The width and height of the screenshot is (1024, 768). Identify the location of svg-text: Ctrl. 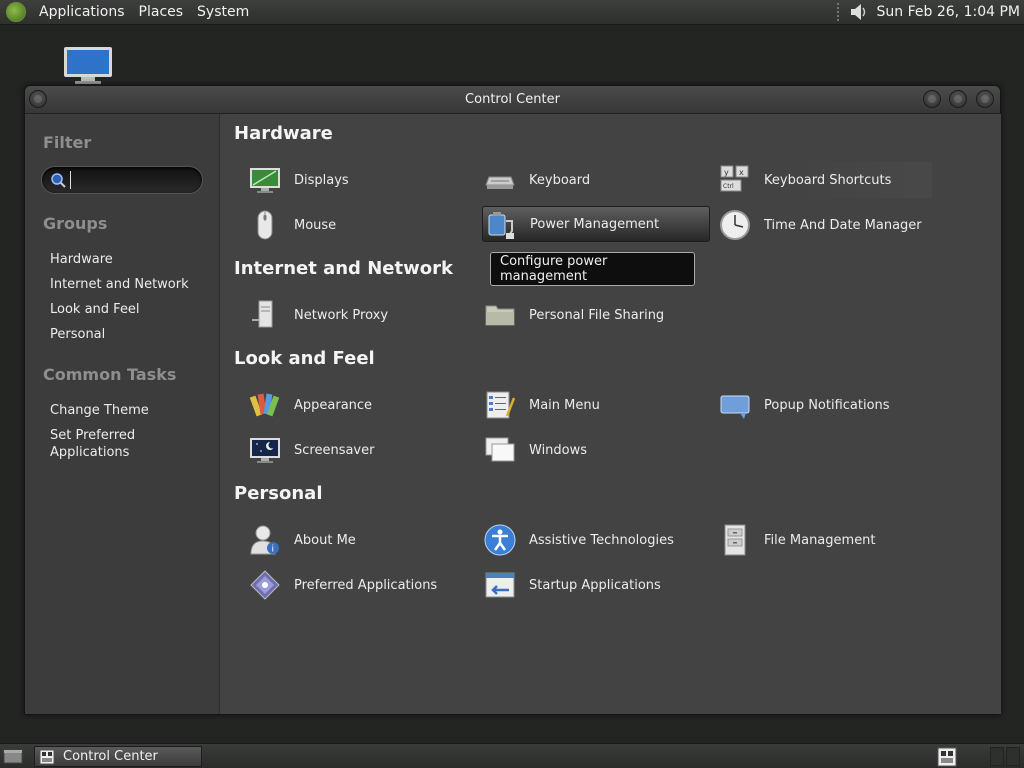
(728, 186).